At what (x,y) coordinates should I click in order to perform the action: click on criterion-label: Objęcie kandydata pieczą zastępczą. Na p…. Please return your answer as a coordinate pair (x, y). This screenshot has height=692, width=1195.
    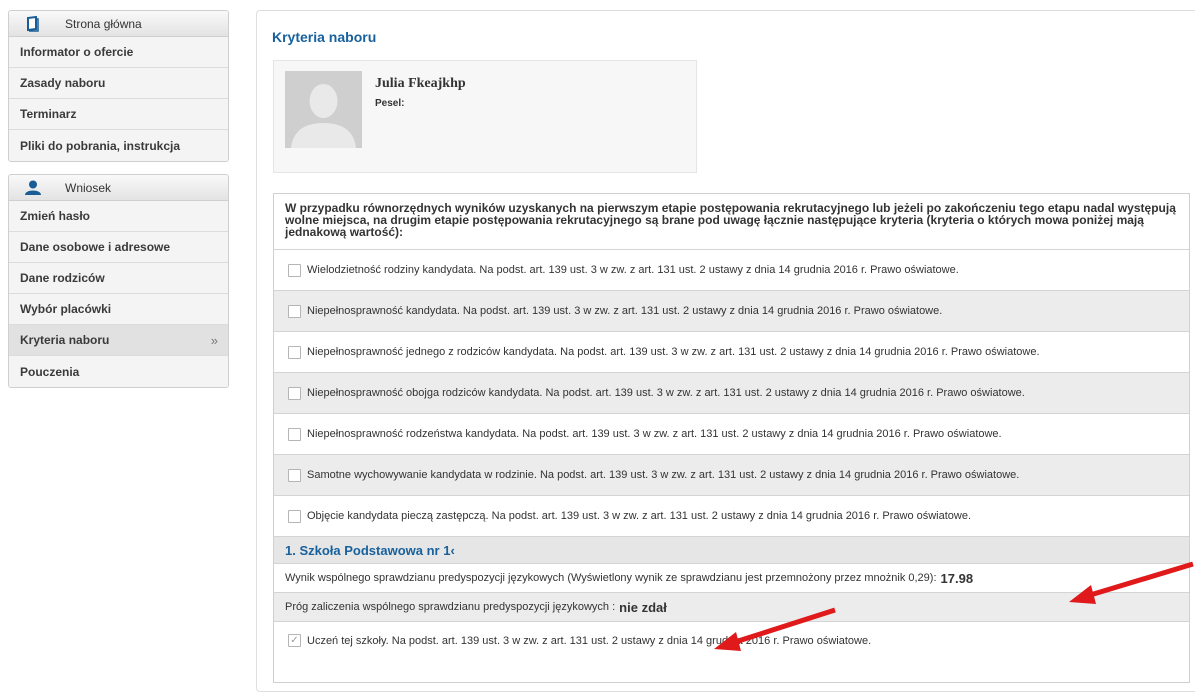
    Looking at the image, I should click on (639, 516).